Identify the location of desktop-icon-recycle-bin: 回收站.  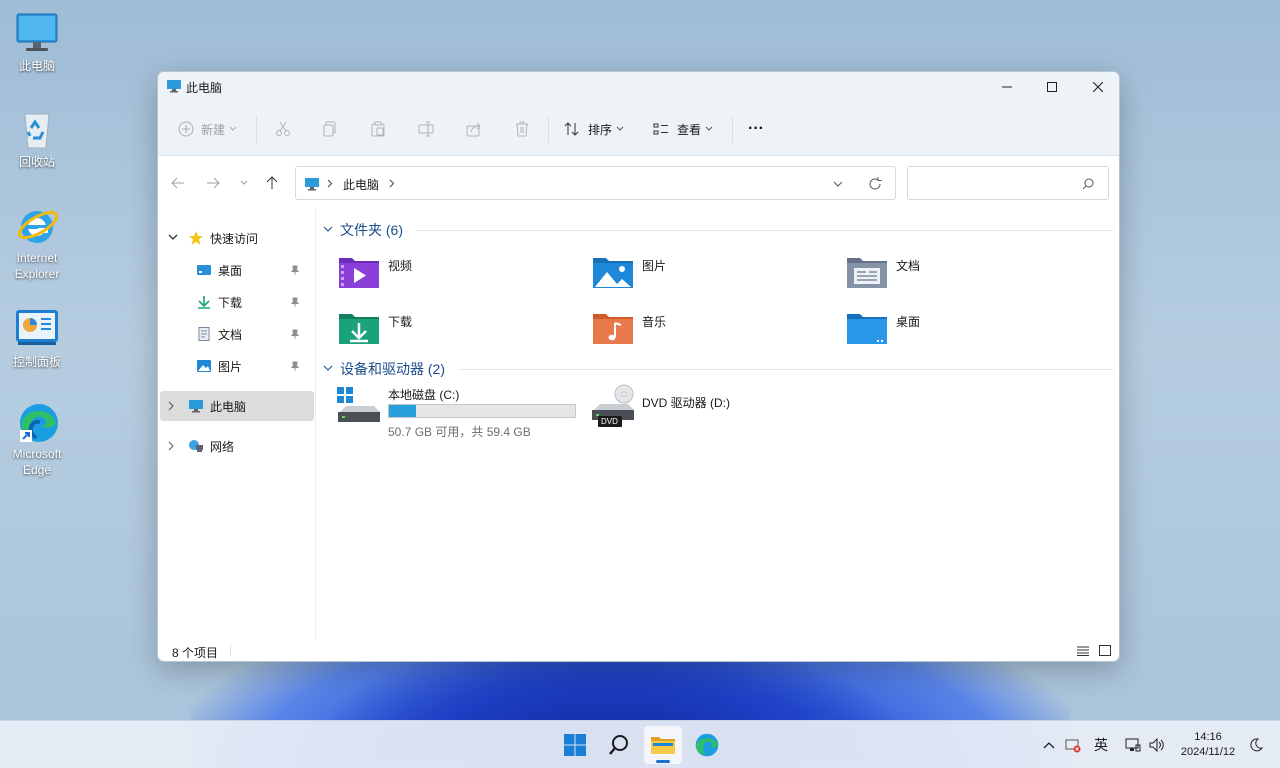
(37, 138).